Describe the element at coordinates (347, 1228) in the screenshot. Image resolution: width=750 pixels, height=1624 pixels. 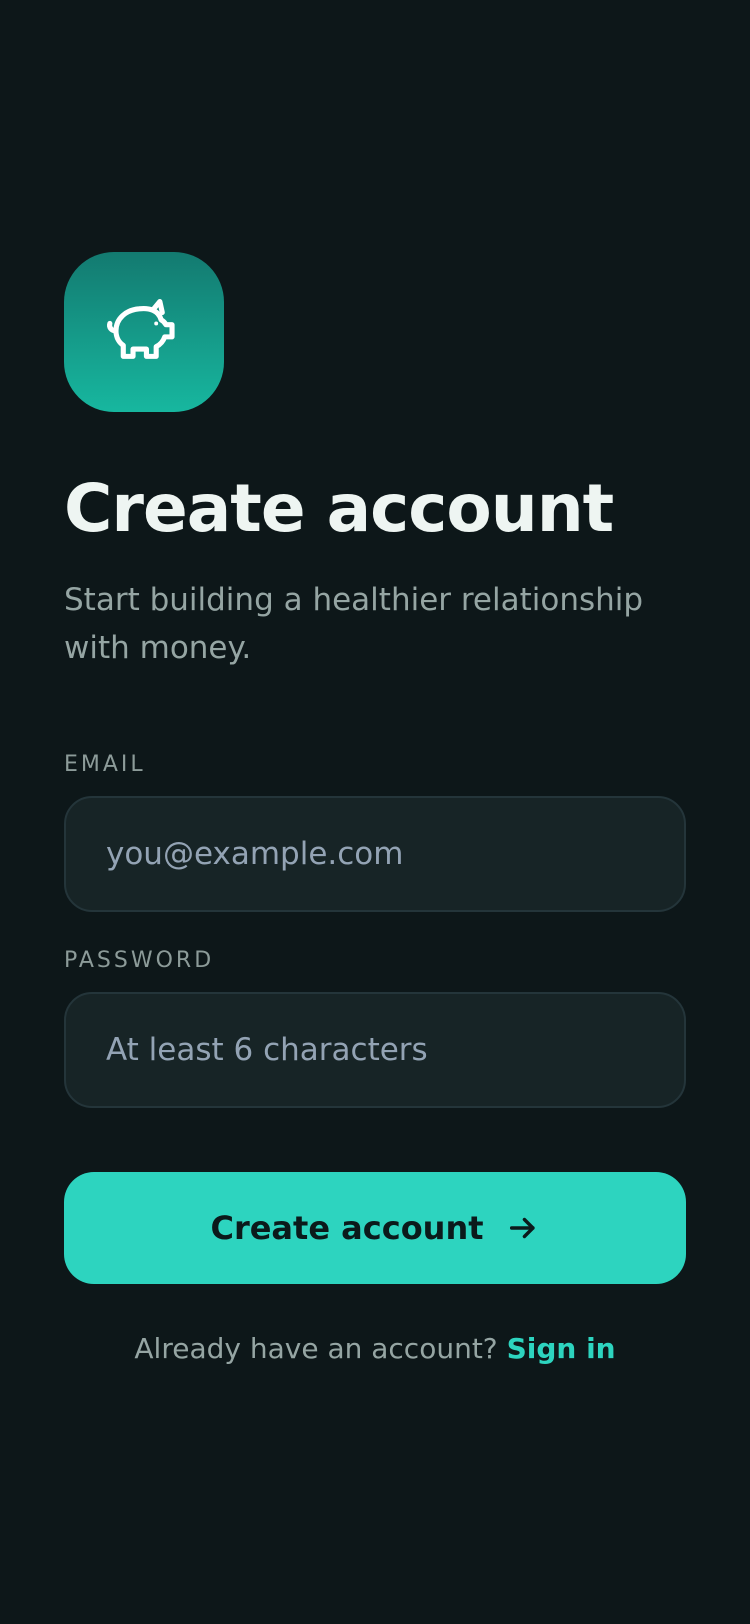
I see `create-account-button-label: Create account` at that location.